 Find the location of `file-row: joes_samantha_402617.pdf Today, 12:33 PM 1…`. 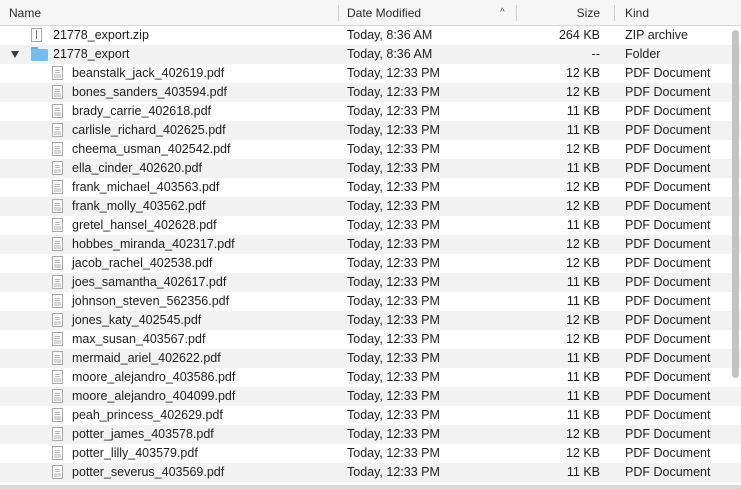

file-row: joes_samantha_402617.pdf Today, 12:33 PM 1… is located at coordinates (370, 282).